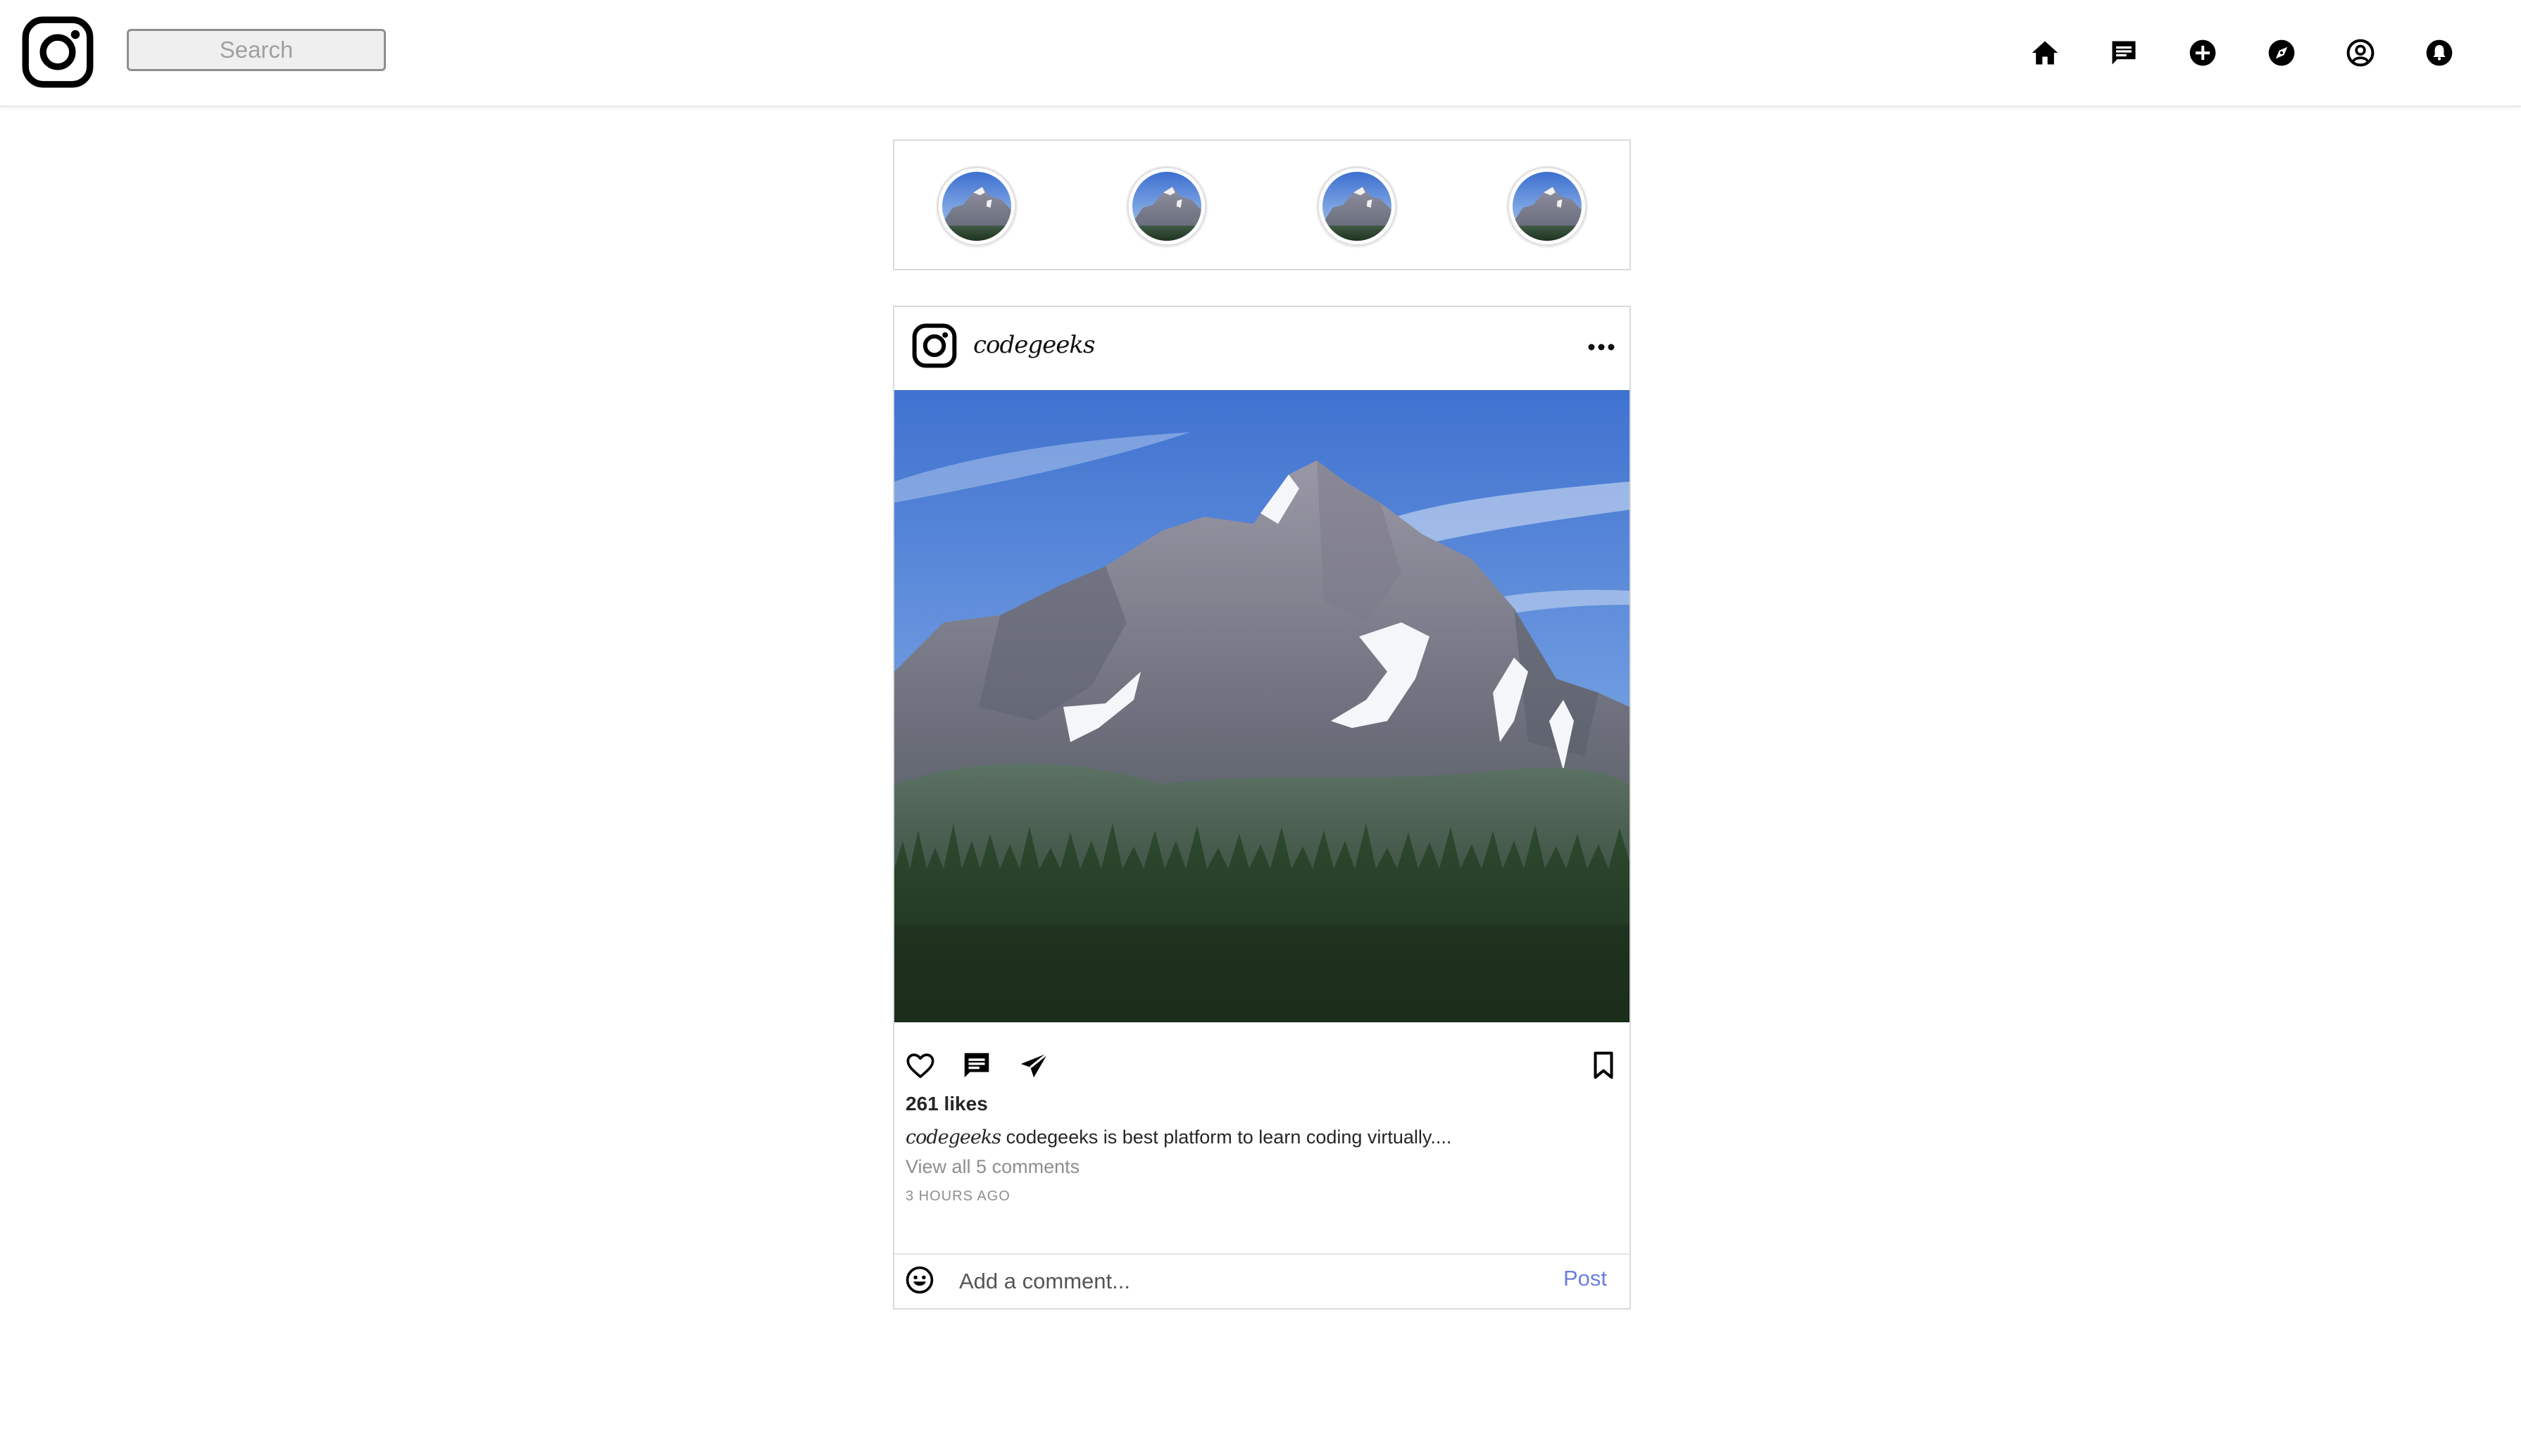 The image size is (2521, 1456). Describe the element at coordinates (958, 1196) in the screenshot. I see `post-timestamp: 3 HOURS AGO` at that location.